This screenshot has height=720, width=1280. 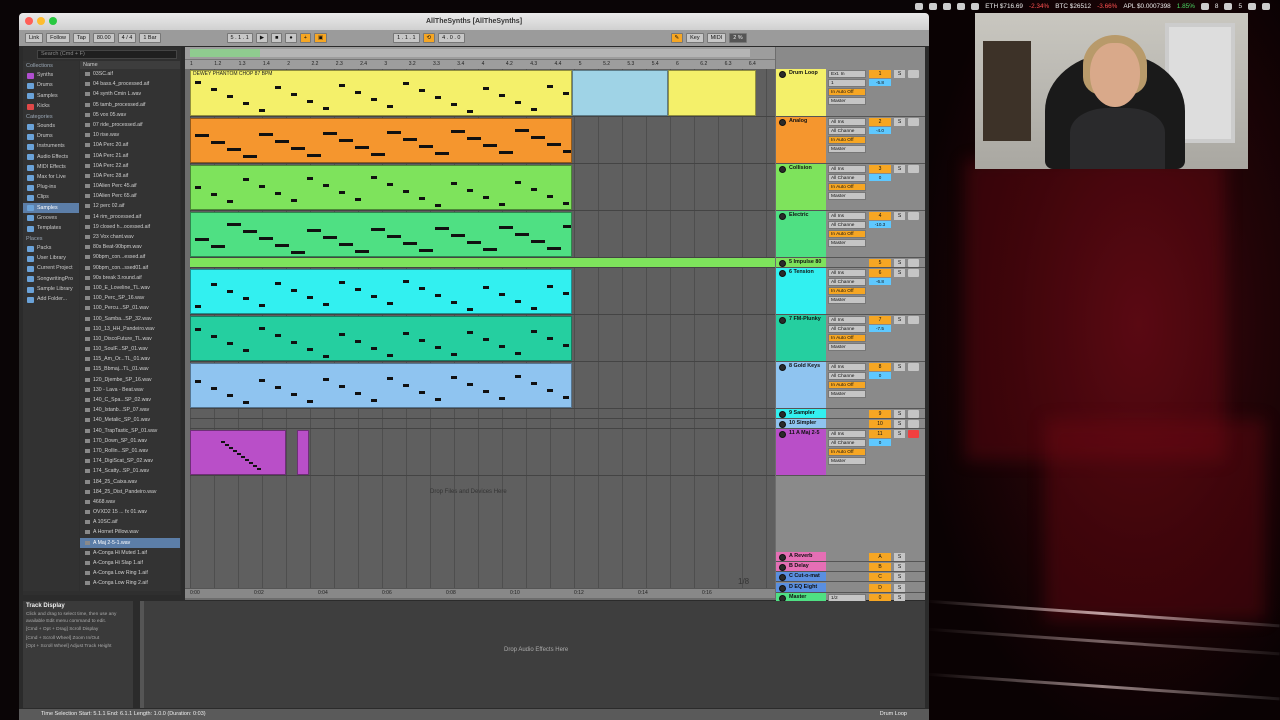 What do you see at coordinates (130, 482) in the screenshot?
I see `file-item: 184_25_Caixa.wav` at bounding box center [130, 482].